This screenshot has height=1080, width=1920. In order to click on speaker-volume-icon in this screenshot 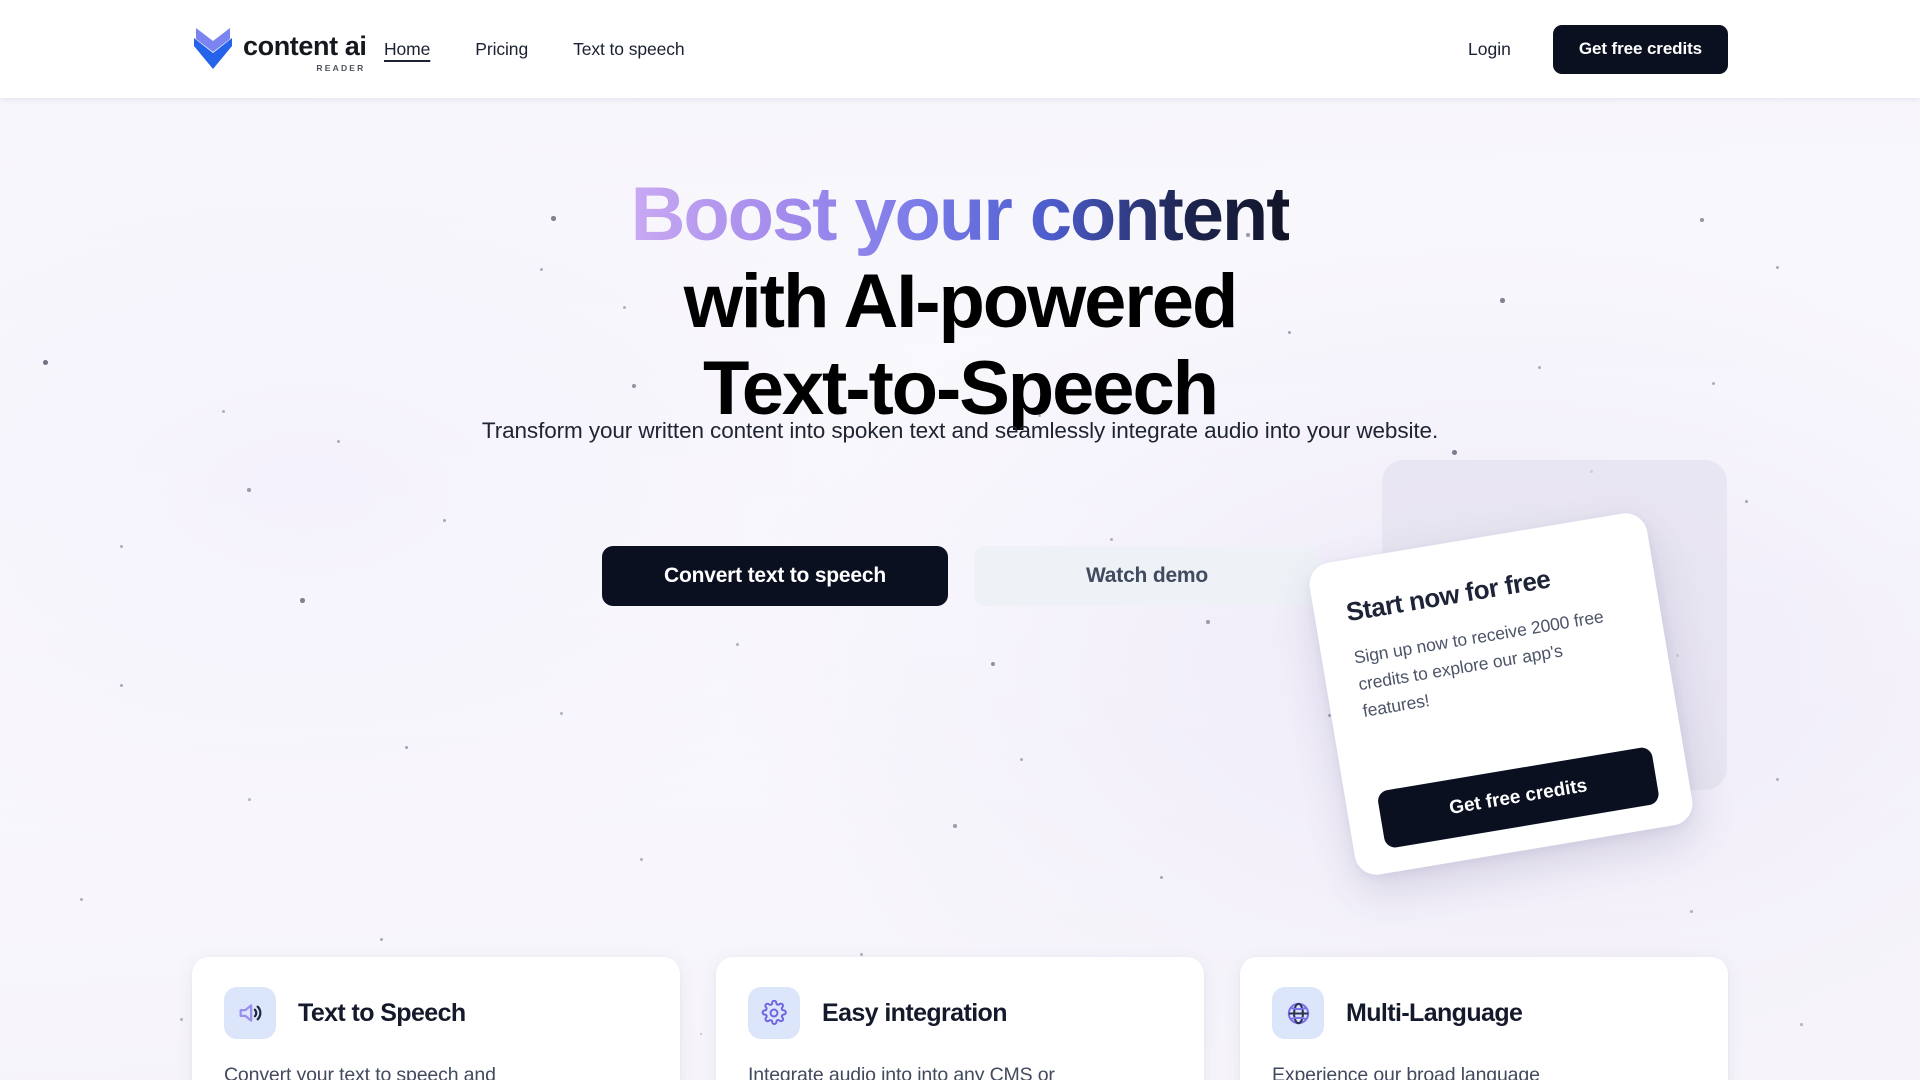, I will do `click(250, 1013)`.